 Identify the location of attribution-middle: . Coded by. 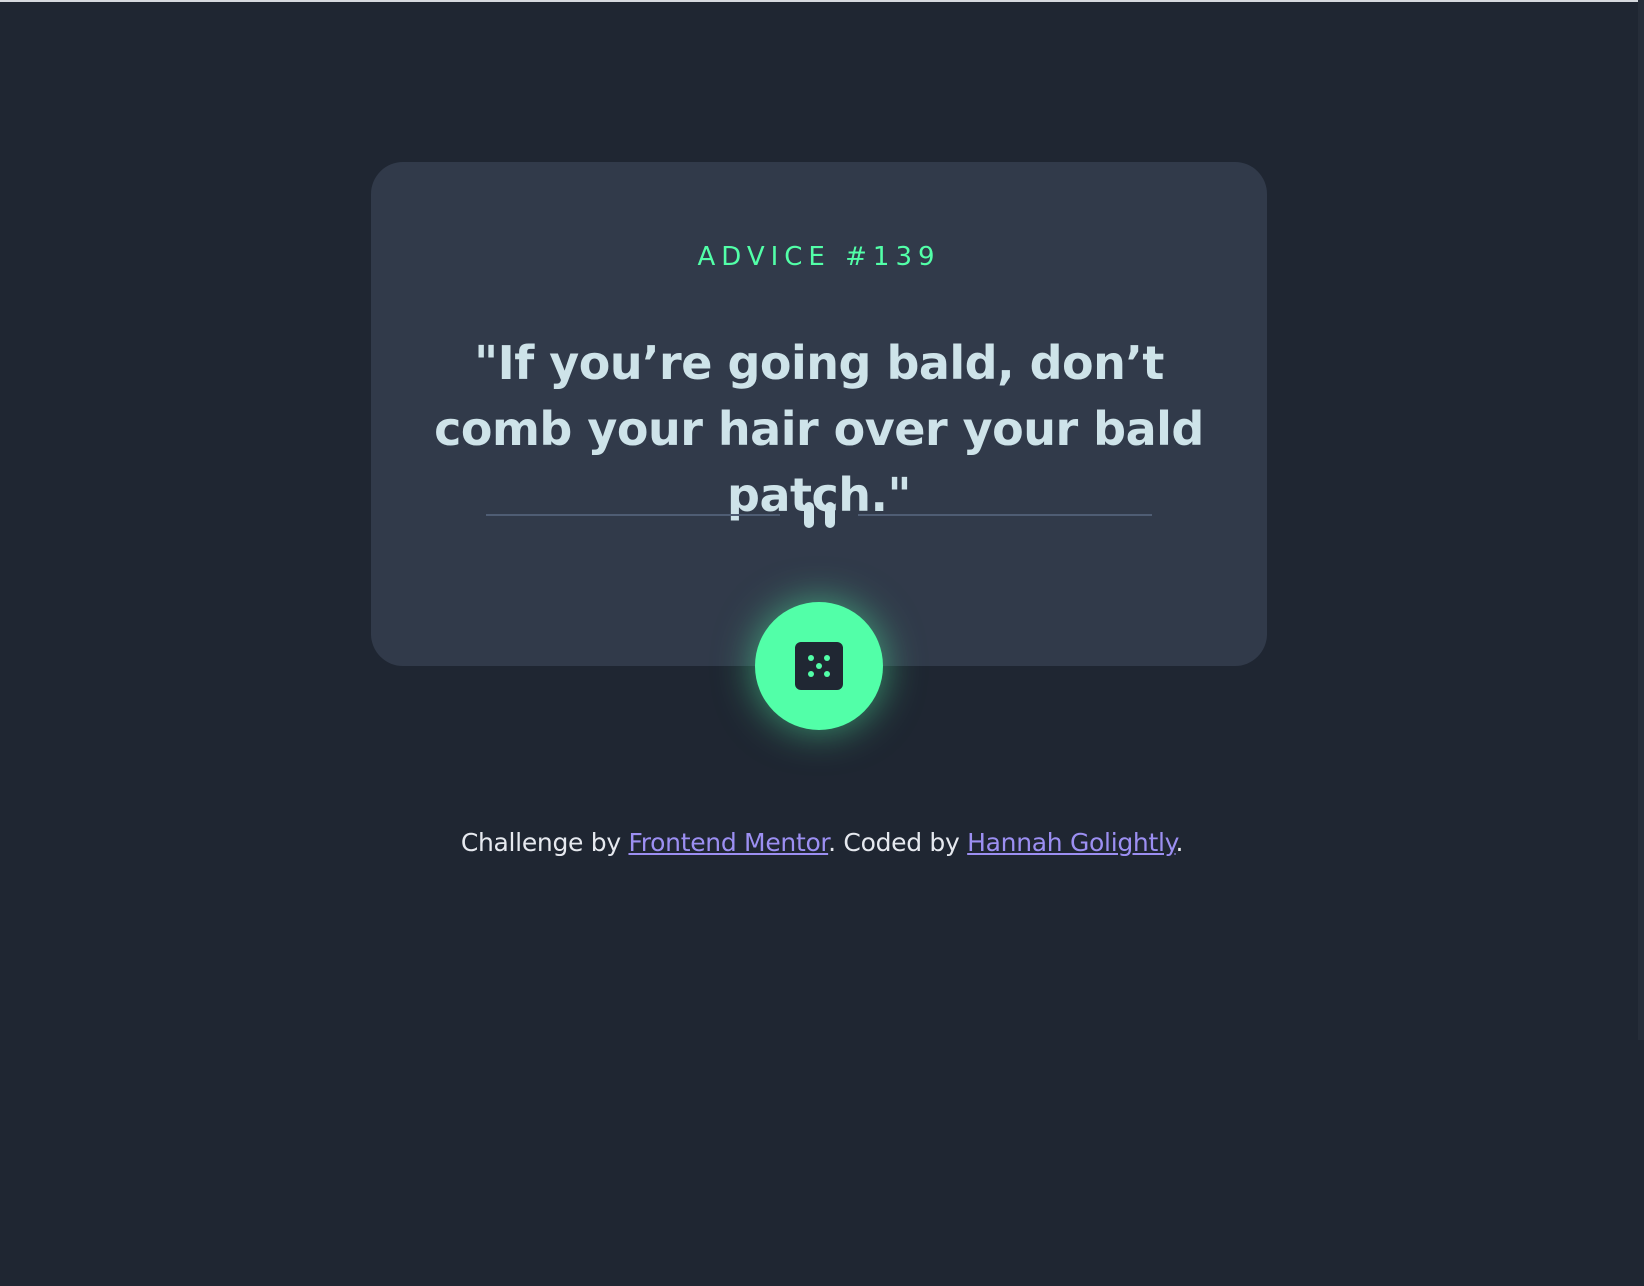
(898, 842).